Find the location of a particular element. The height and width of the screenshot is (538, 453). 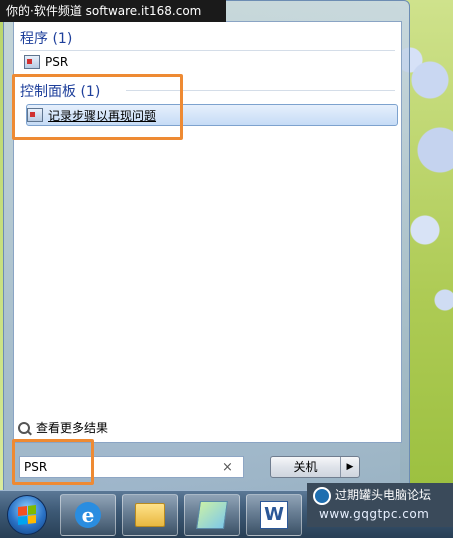

forum-url: www.gqgtpc.com is located at coordinates (374, 514).